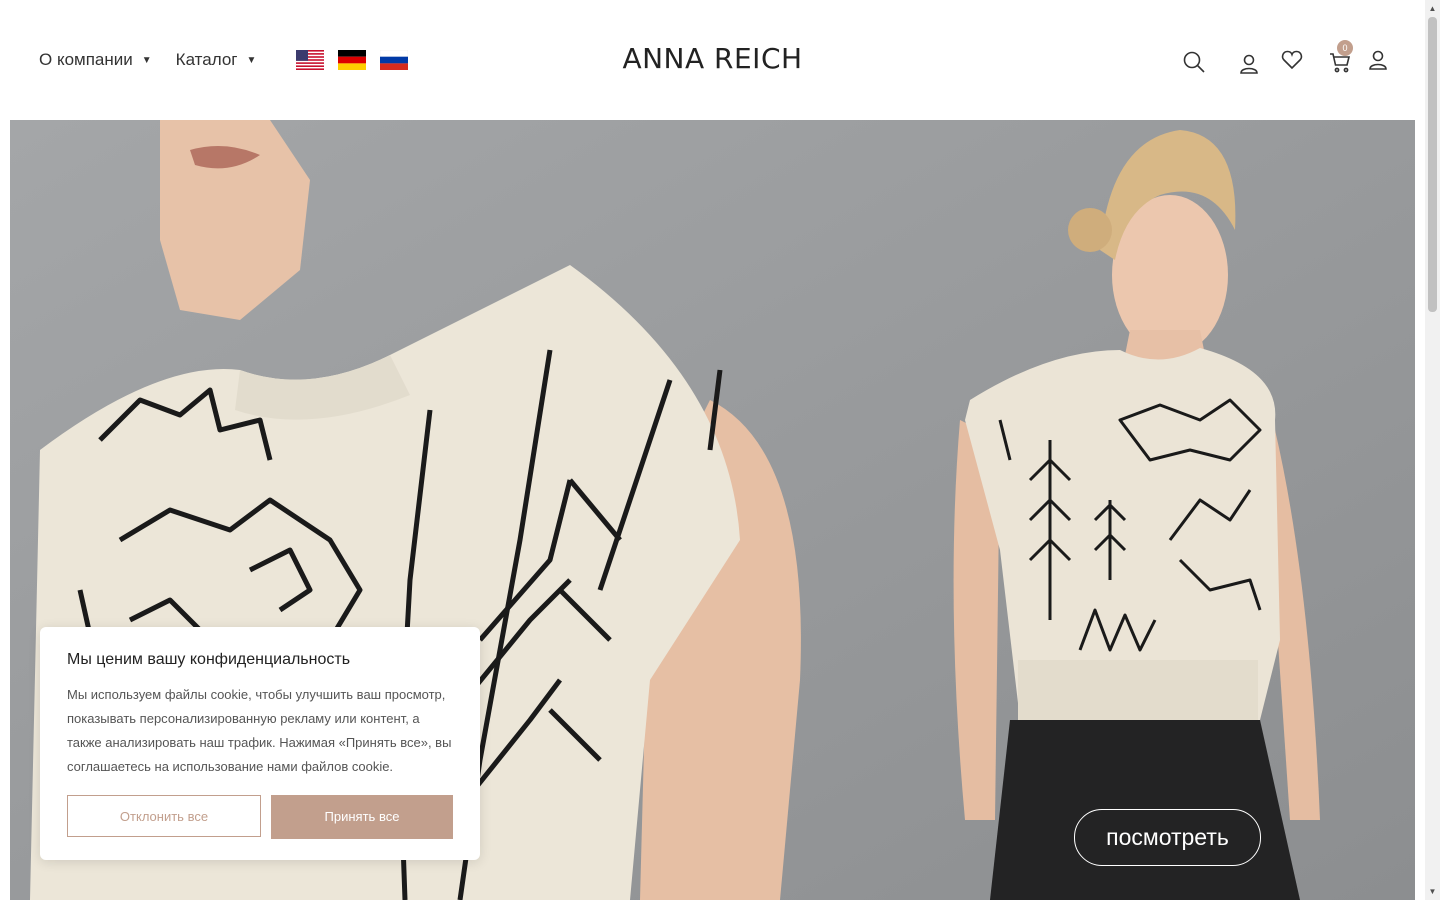 Image resolution: width=1440 pixels, height=900 pixels. I want to click on scroll-down-arrow-icon: ▼, so click(1432, 891).